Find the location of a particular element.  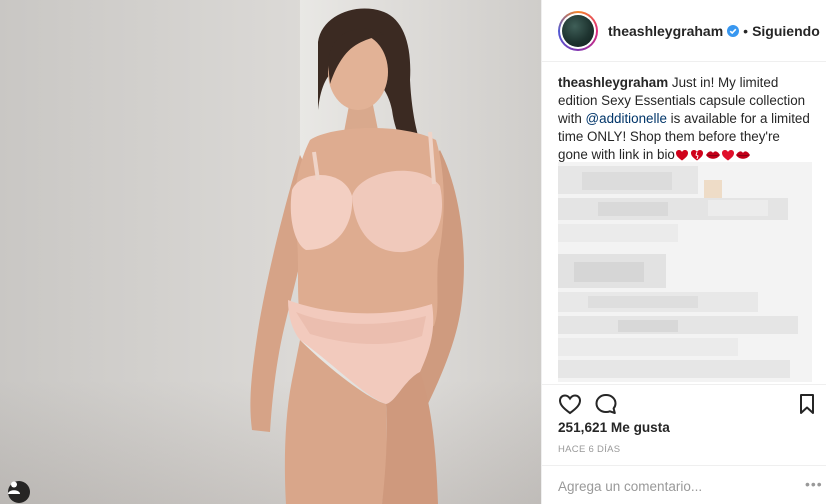

user-tag-icon is located at coordinates (14, 487).